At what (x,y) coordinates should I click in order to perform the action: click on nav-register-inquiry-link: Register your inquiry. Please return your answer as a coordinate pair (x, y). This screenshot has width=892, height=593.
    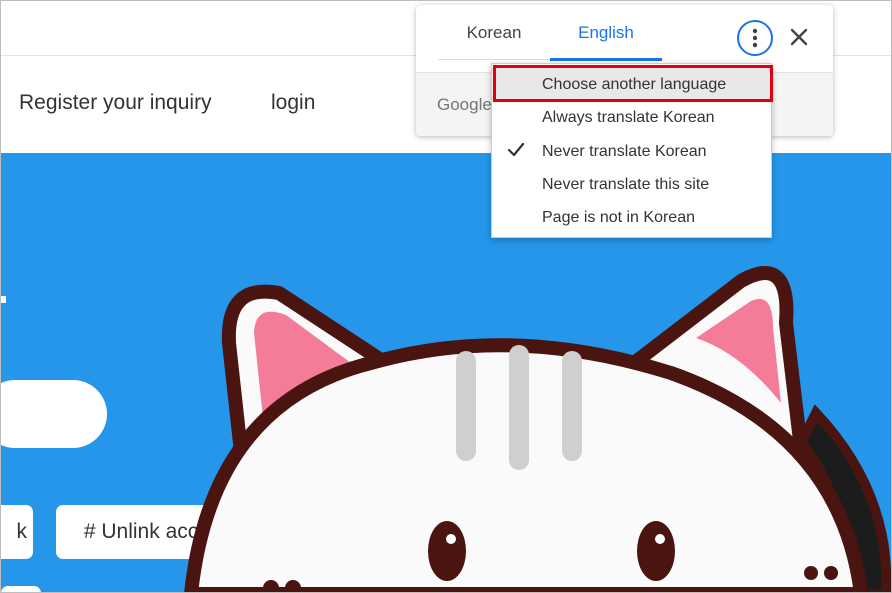
    Looking at the image, I should click on (115, 103).